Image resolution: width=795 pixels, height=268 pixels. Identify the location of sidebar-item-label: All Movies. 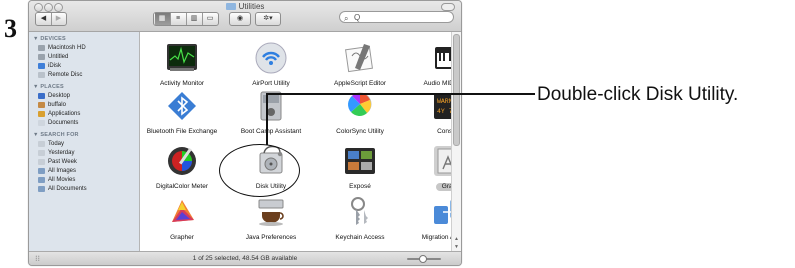
(62, 180).